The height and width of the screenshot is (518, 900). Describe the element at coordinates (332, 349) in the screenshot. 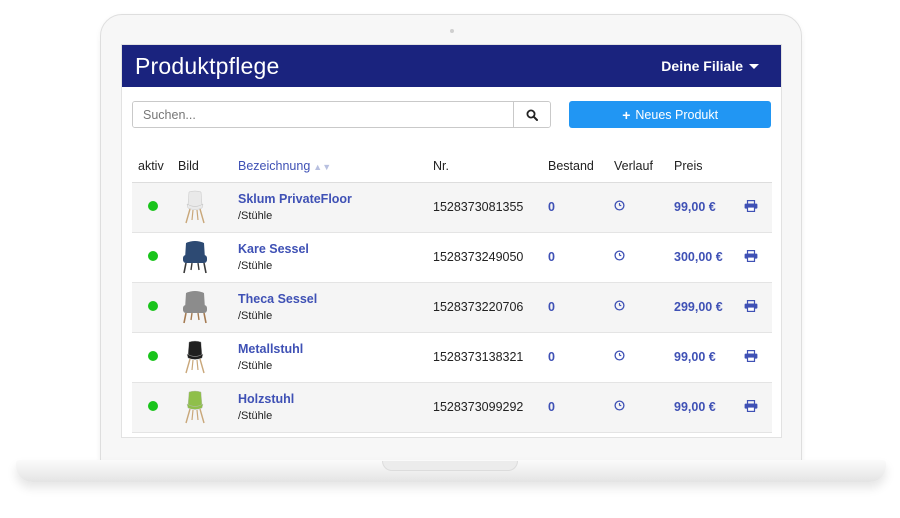

I see `product-name-link: Metallstuhl` at that location.